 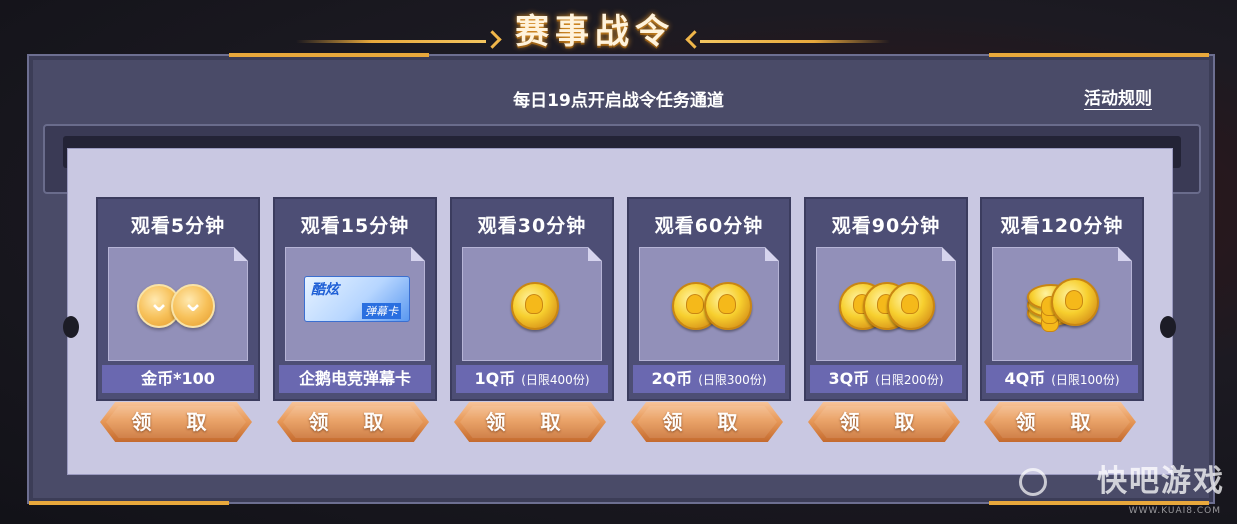 What do you see at coordinates (1174, 511) in the screenshot?
I see `watermark-url: WWW.KUAI8.COM` at bounding box center [1174, 511].